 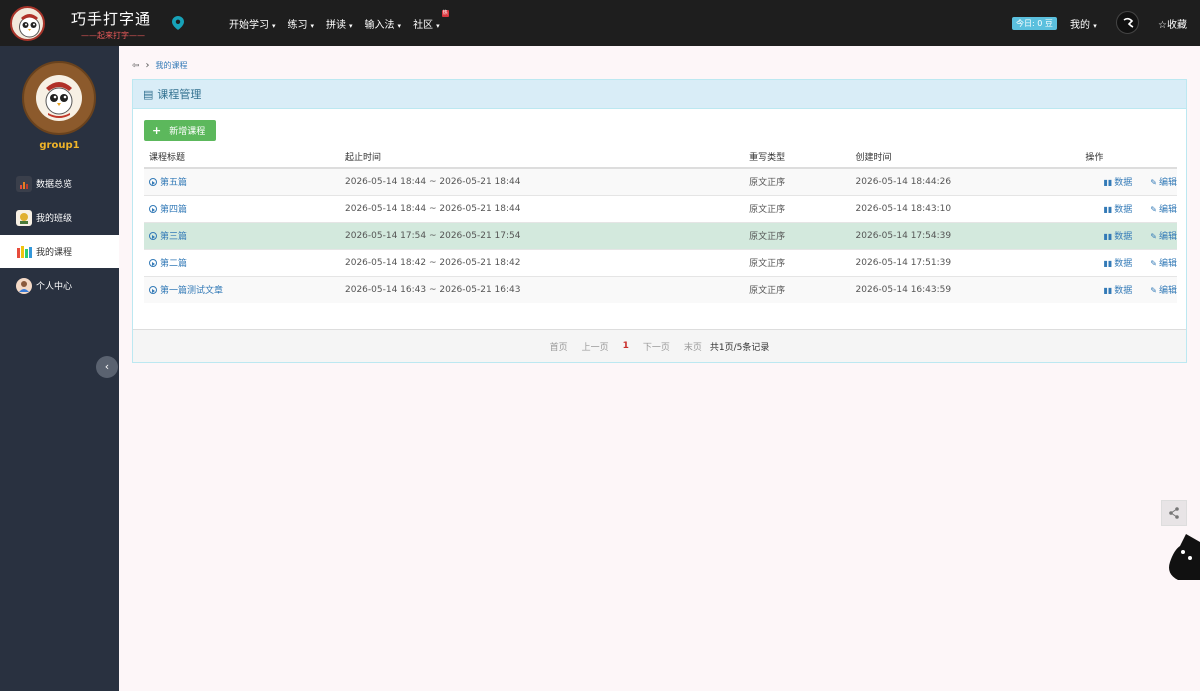 What do you see at coordinates (54, 253) in the screenshot?
I see `sidebar-item-label: 我的课程` at bounding box center [54, 253].